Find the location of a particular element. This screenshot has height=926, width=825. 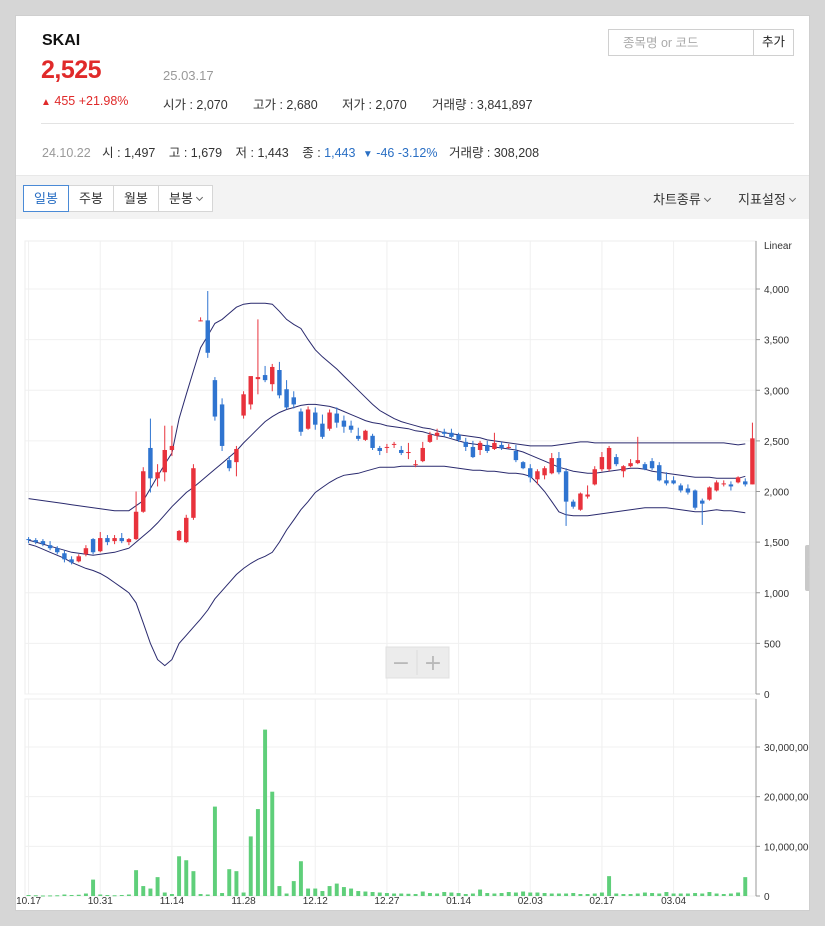

prev-volume-label: 거래량 : is located at coordinates (471, 153).